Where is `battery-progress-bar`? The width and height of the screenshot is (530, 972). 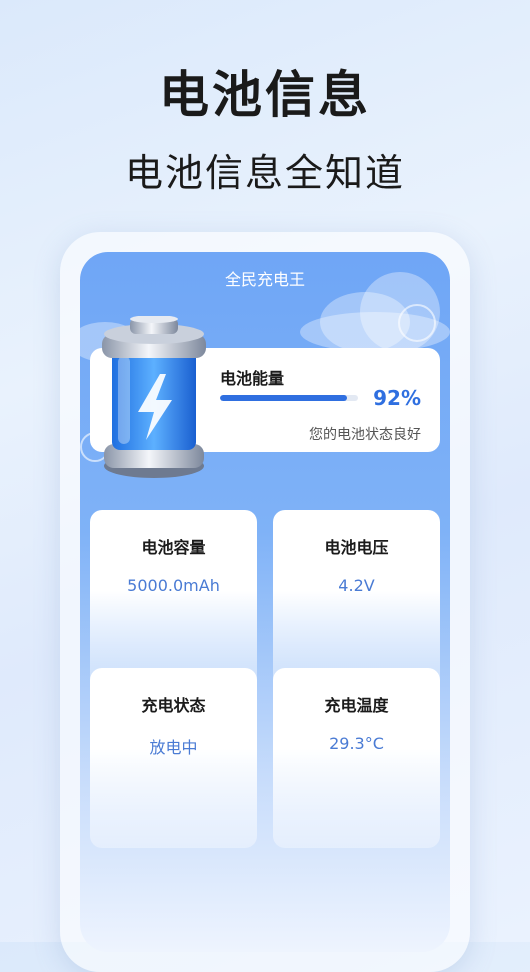 battery-progress-bar is located at coordinates (289, 398).